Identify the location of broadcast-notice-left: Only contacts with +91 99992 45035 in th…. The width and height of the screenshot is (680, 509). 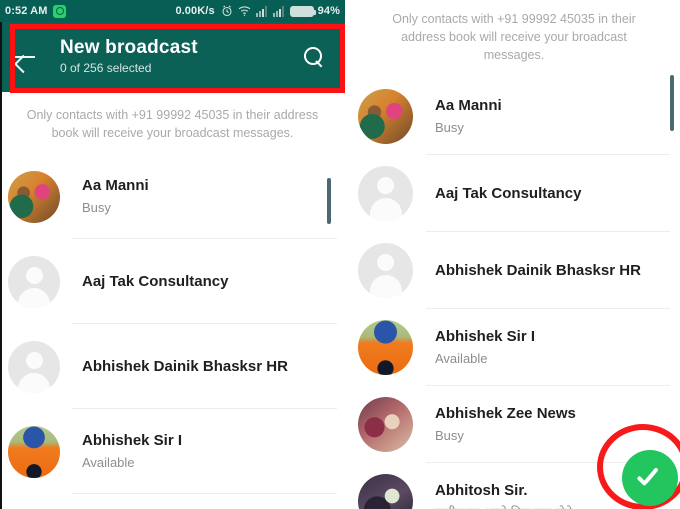
(172, 123).